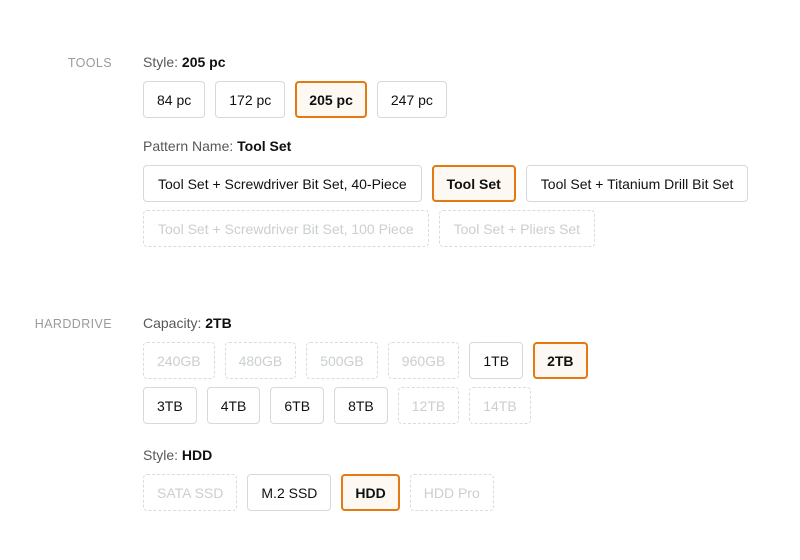  Describe the element at coordinates (218, 323) in the screenshot. I see `dimension-value-capacity: 2TB` at that location.